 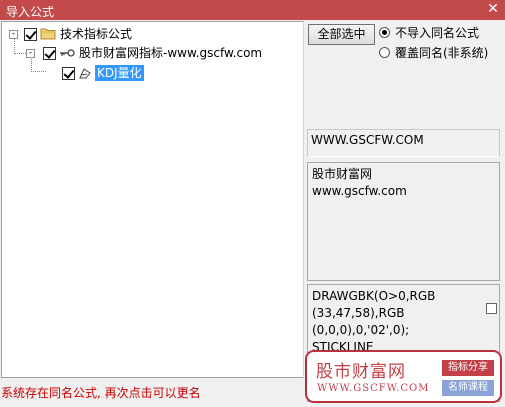 I want to click on code-line: DRAWGBK(O>0,RGB, so click(x=374, y=296).